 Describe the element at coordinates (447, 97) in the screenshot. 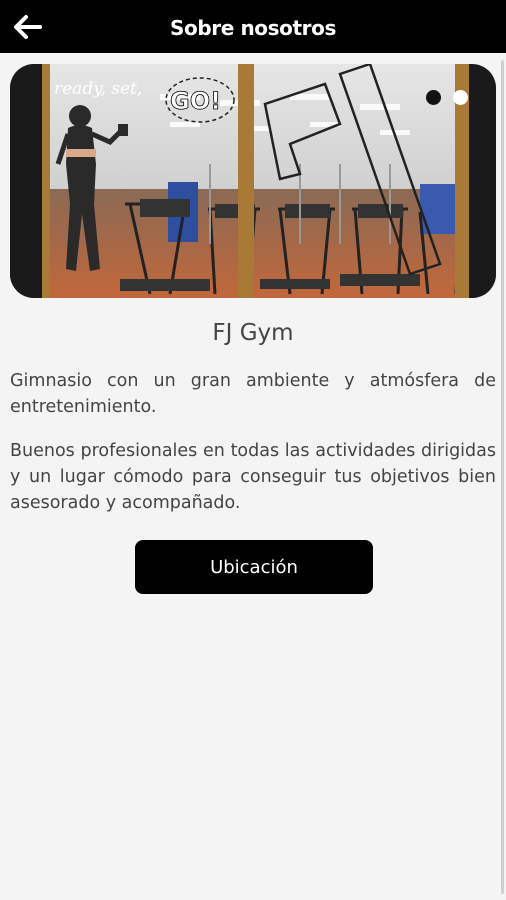

I see `carousel-indicators` at that location.